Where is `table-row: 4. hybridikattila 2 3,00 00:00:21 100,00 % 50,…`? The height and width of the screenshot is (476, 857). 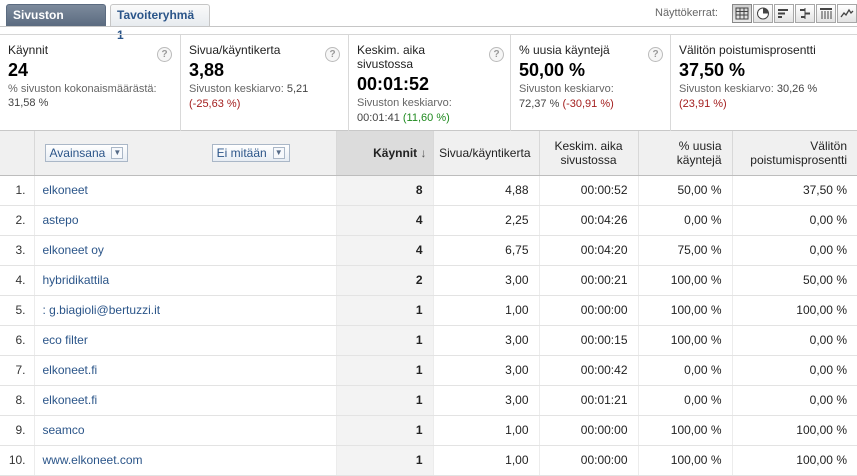 table-row: 4. hybridikattila 2 3,00 00:00:21 100,00 % 50,… is located at coordinates (428, 280).